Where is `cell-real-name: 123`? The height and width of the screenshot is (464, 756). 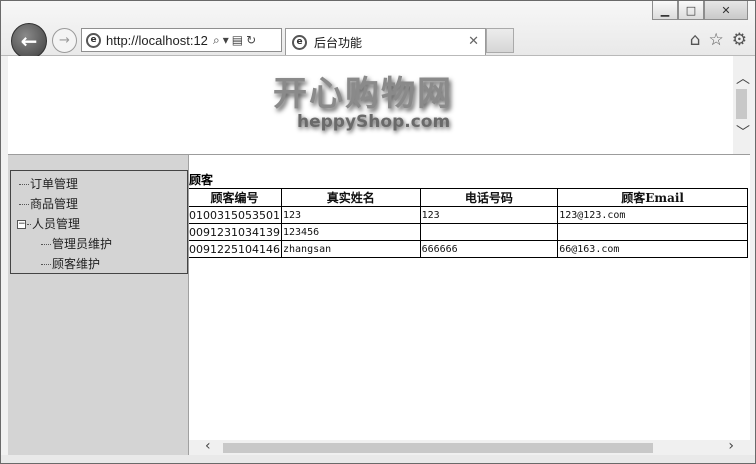 cell-real-name: 123 is located at coordinates (350, 215).